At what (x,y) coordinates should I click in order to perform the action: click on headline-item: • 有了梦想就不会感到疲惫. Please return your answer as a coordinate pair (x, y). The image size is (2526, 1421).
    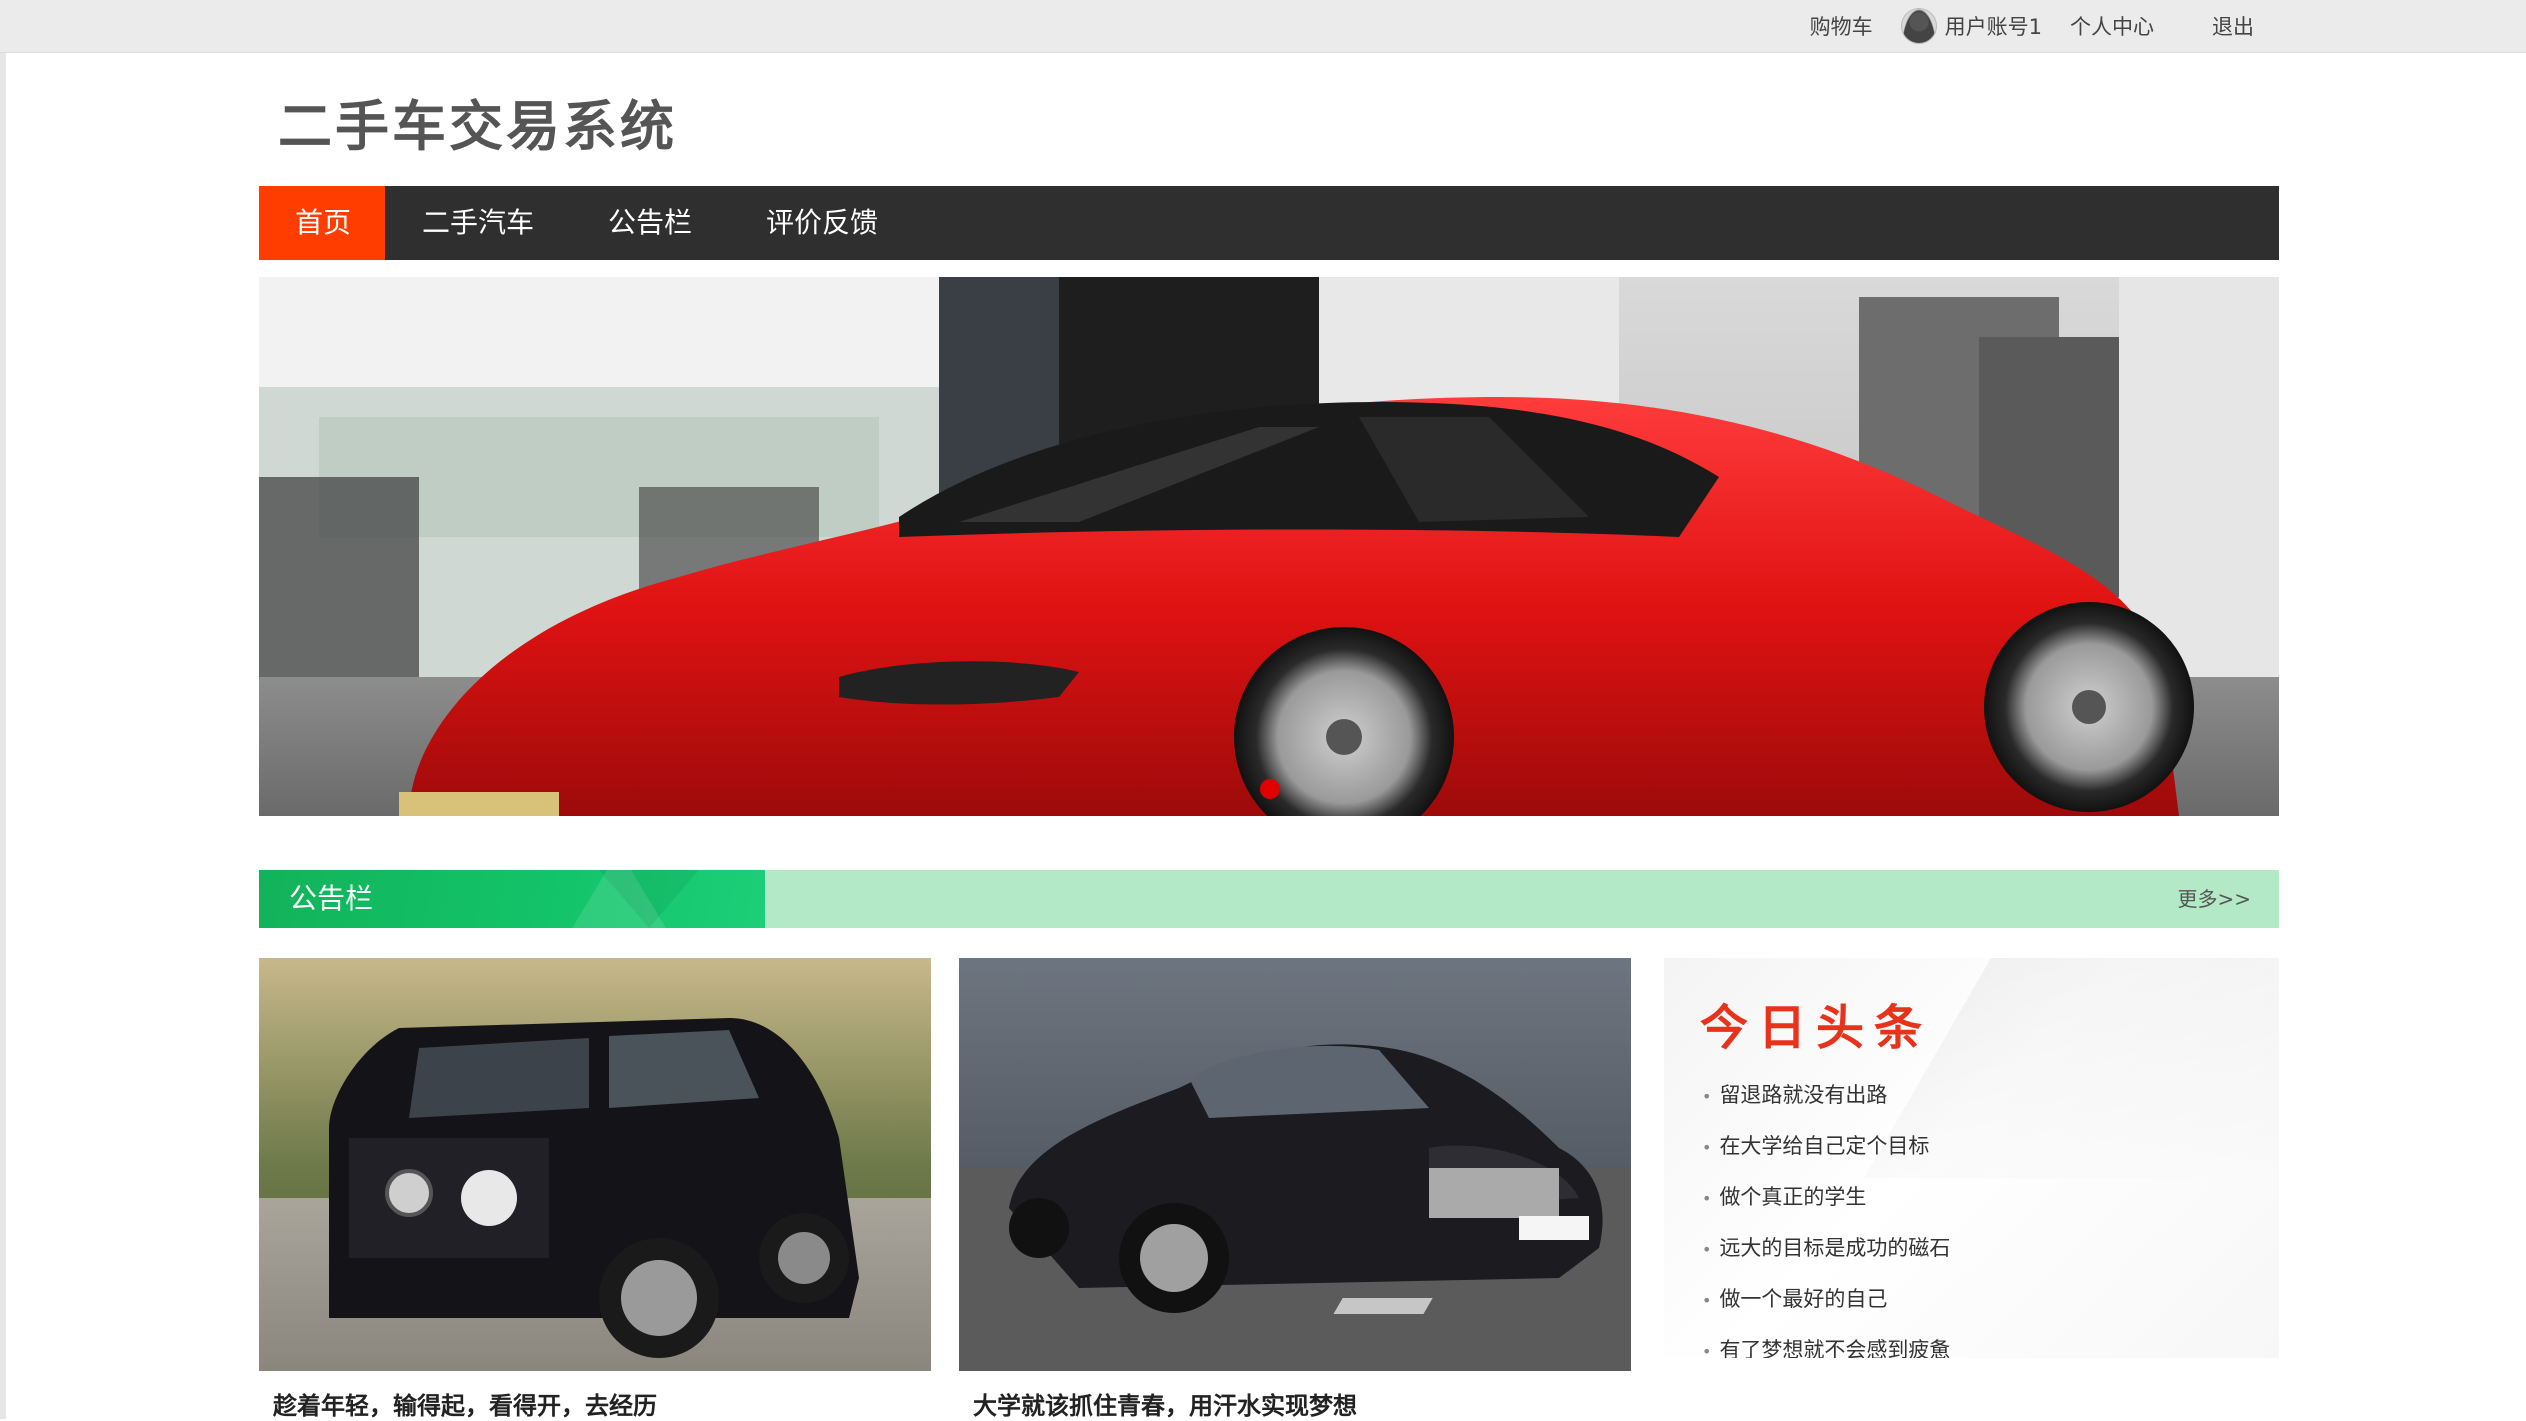
    Looking at the image, I should click on (1826, 1341).